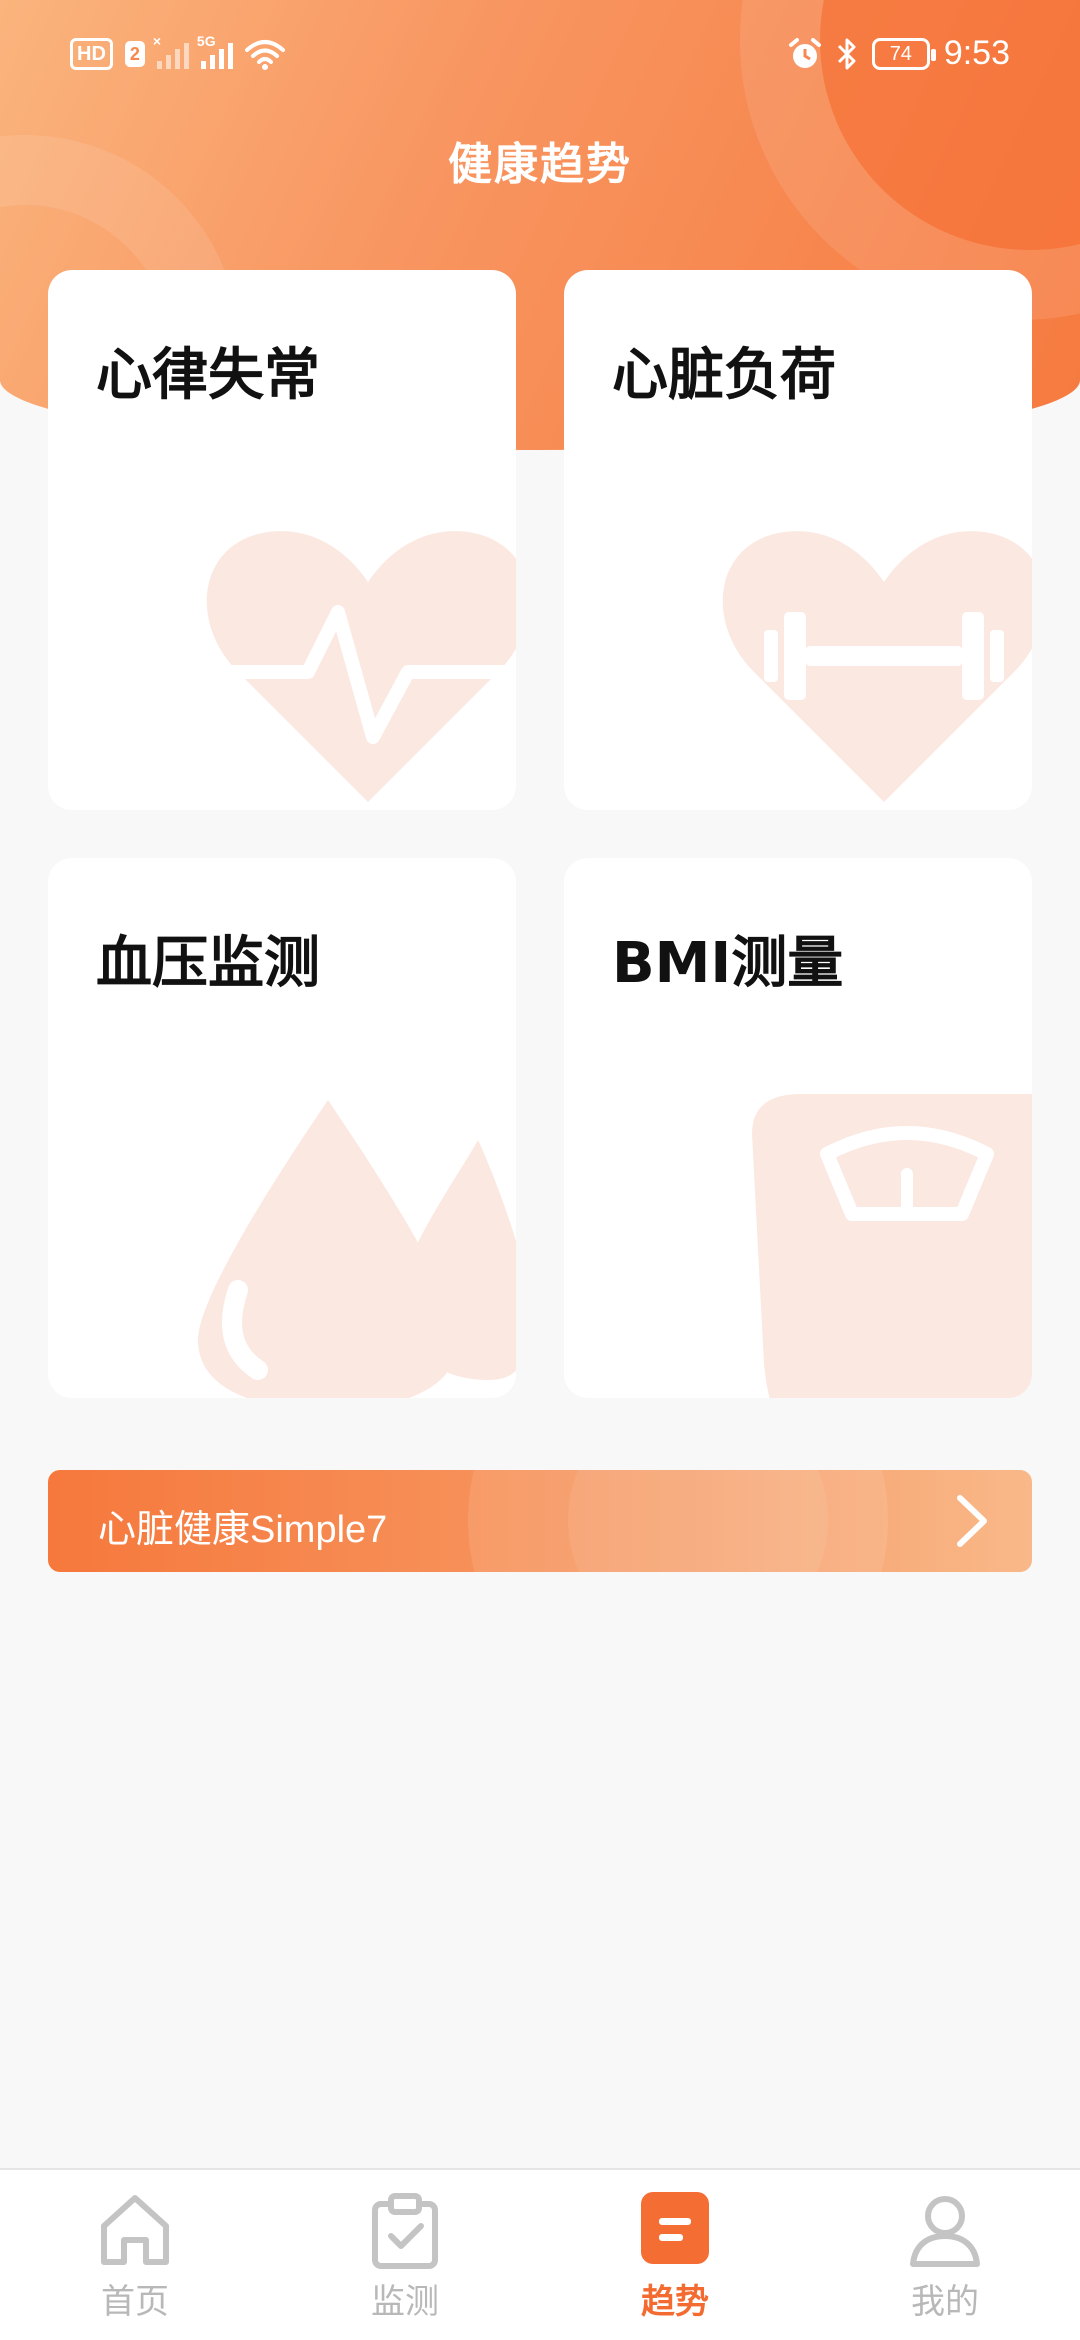 This screenshot has width=1080, height=2340. Describe the element at coordinates (698, 1521) in the screenshot. I see `banner-decoration-inner` at that location.